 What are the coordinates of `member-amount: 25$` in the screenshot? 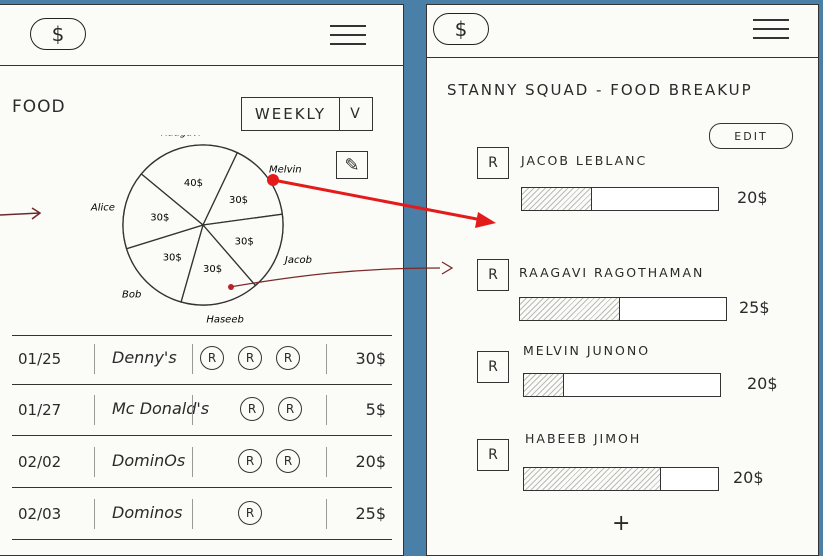 It's located at (754, 307).